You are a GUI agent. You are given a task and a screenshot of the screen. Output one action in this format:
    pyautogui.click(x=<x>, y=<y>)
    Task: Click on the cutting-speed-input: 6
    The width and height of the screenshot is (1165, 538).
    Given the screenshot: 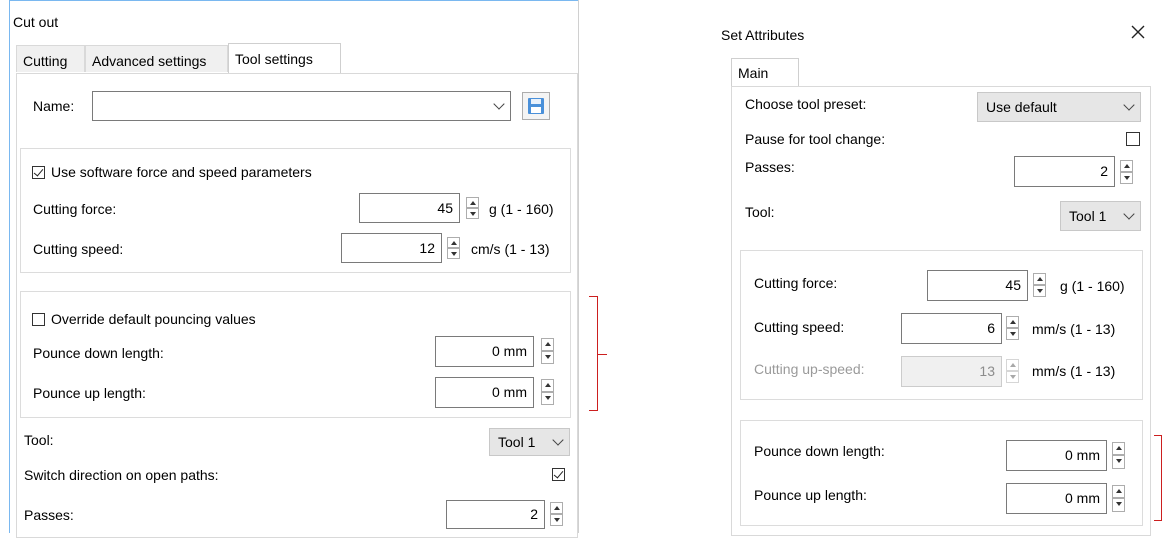 What is the action you would take?
    pyautogui.click(x=951, y=328)
    